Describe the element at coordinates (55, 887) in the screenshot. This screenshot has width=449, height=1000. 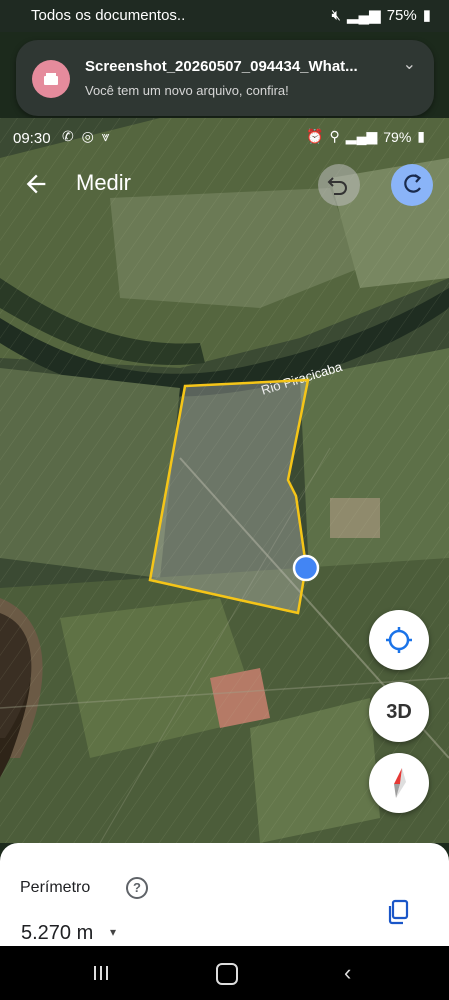
I see `perimeter-label: Perímetro` at that location.